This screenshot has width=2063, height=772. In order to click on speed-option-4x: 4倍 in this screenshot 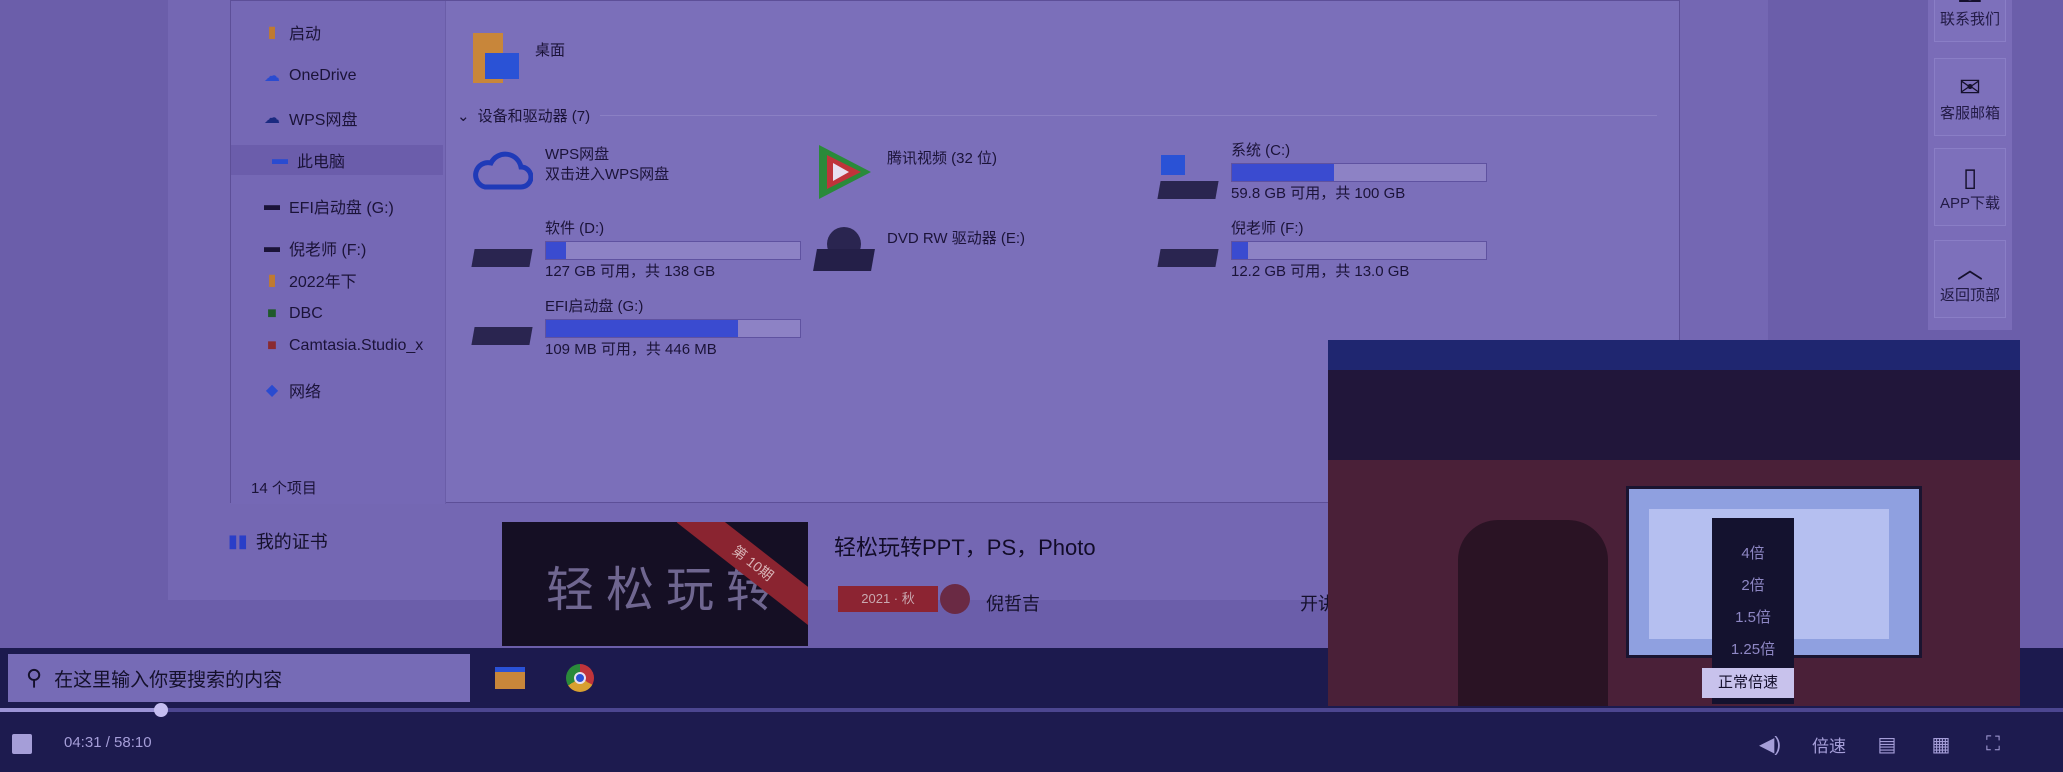, I will do `click(1753, 554)`.